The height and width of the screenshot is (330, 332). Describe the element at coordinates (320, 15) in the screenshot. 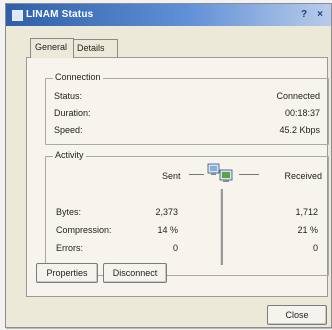

I see `close-window-button: ×` at that location.